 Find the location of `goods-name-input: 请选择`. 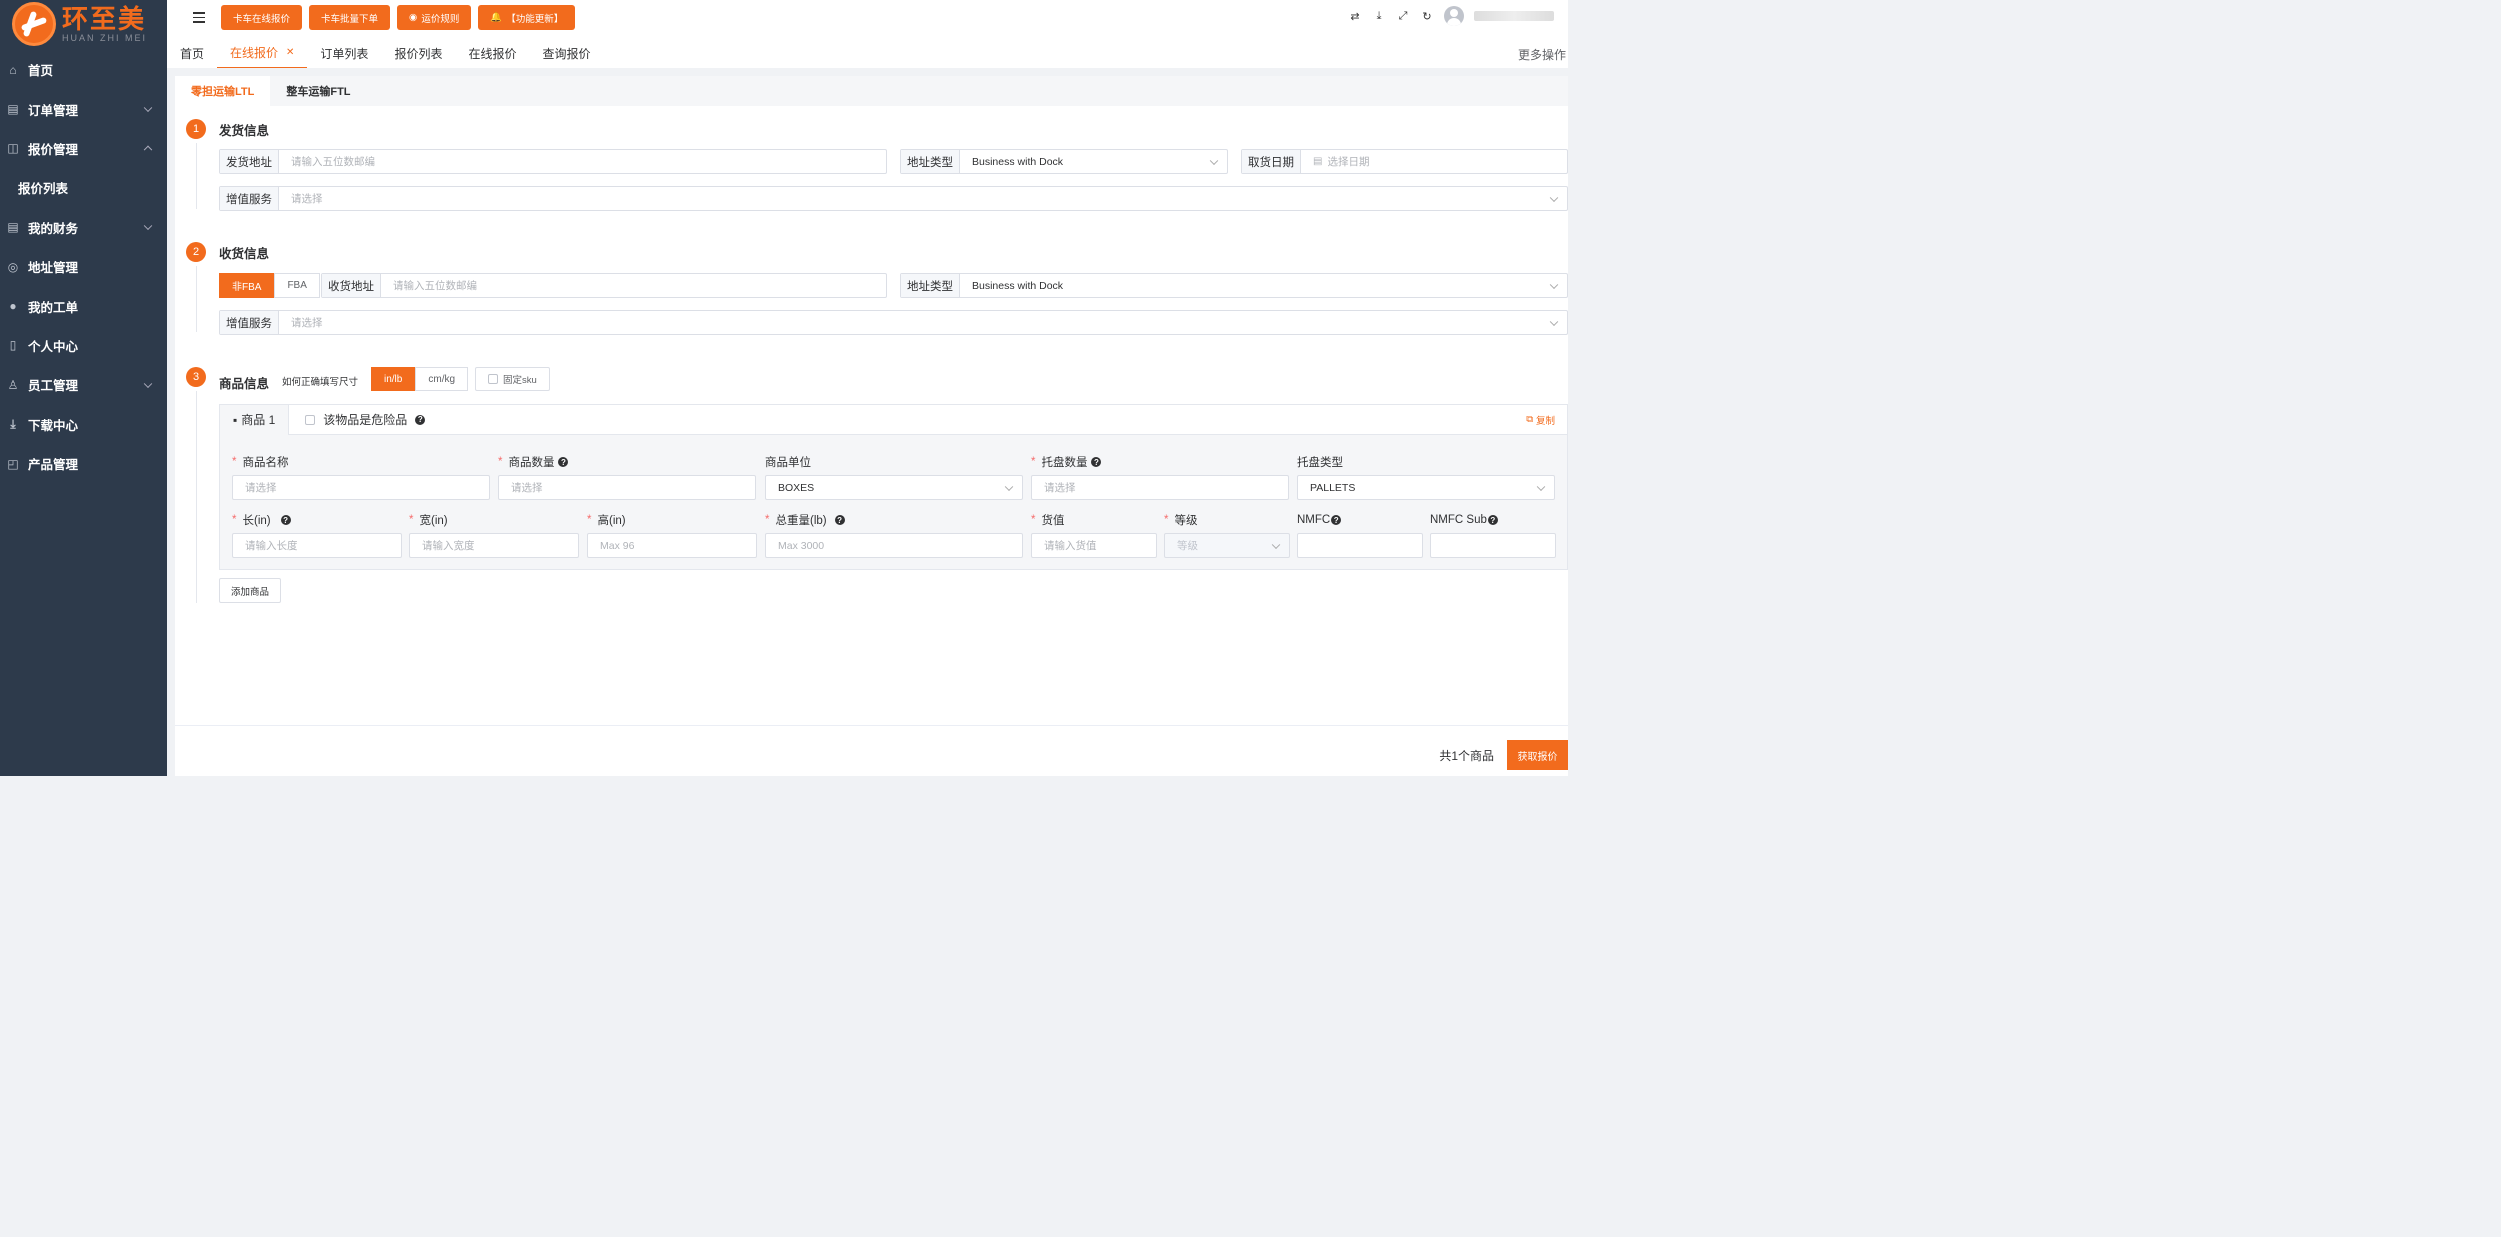

goods-name-input: 请选择 is located at coordinates (361, 487).